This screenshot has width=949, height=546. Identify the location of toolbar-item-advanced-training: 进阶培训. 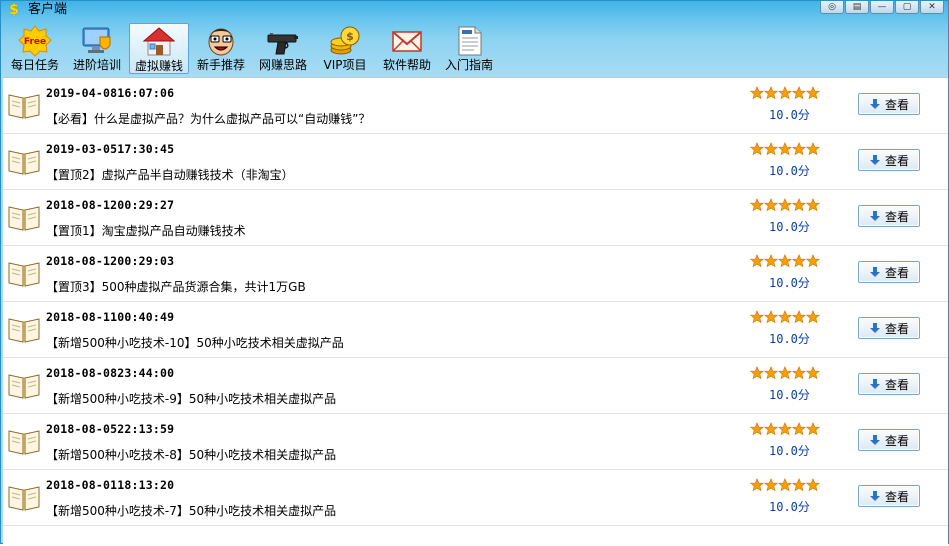
(97, 48).